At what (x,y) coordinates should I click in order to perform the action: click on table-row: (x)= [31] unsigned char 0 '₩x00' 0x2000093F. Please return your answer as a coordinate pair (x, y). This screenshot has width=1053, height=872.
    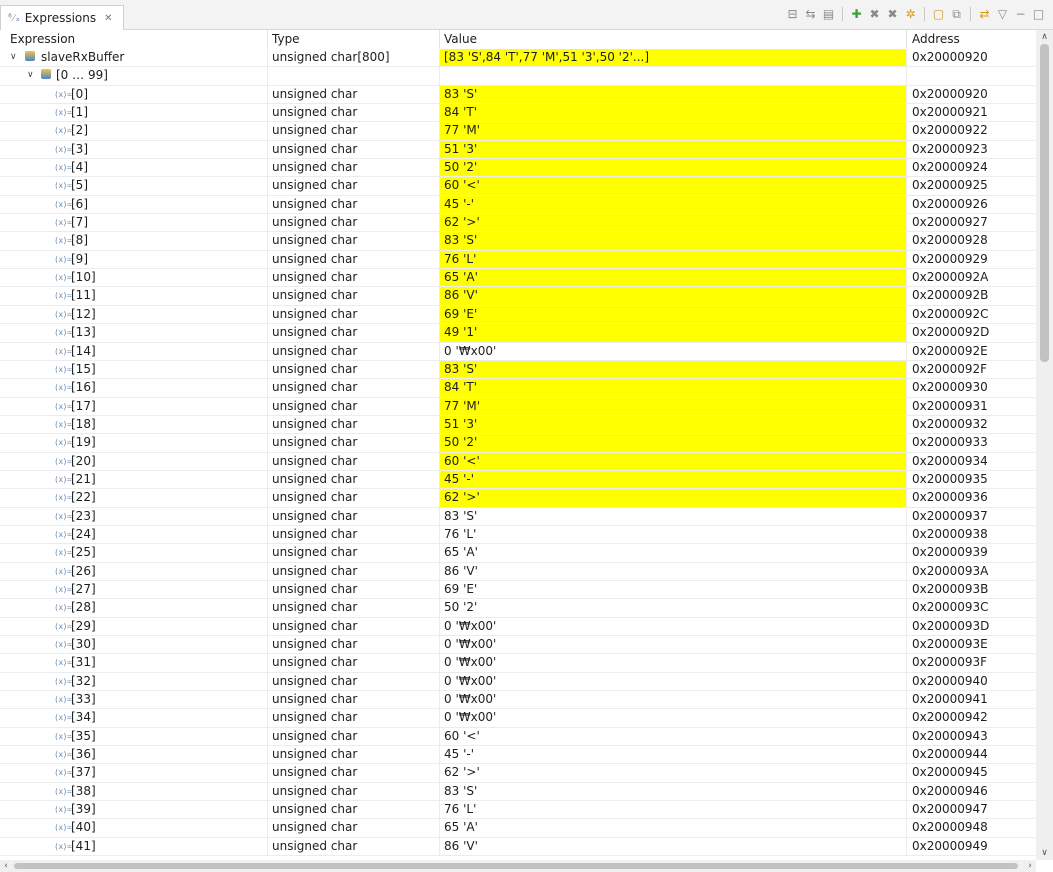
    Looking at the image, I should click on (517, 663).